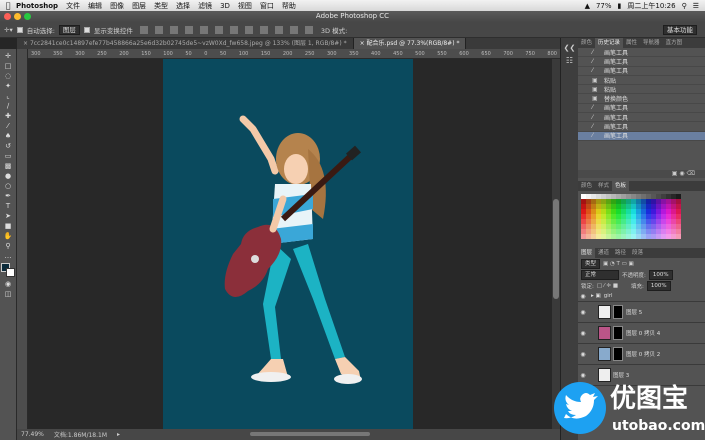  Describe the element at coordinates (69, 29) in the screenshot. I see `auto-select-dropdown: 图层` at that location.